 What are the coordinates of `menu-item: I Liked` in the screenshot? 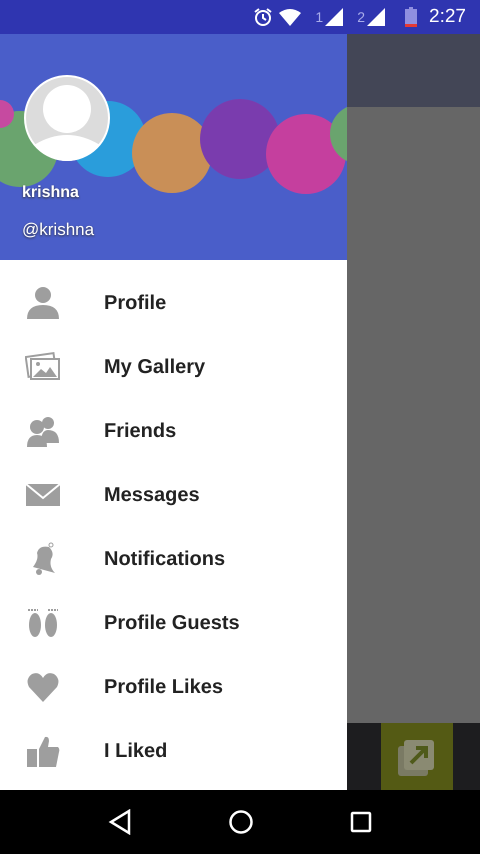 It's located at (173, 751).